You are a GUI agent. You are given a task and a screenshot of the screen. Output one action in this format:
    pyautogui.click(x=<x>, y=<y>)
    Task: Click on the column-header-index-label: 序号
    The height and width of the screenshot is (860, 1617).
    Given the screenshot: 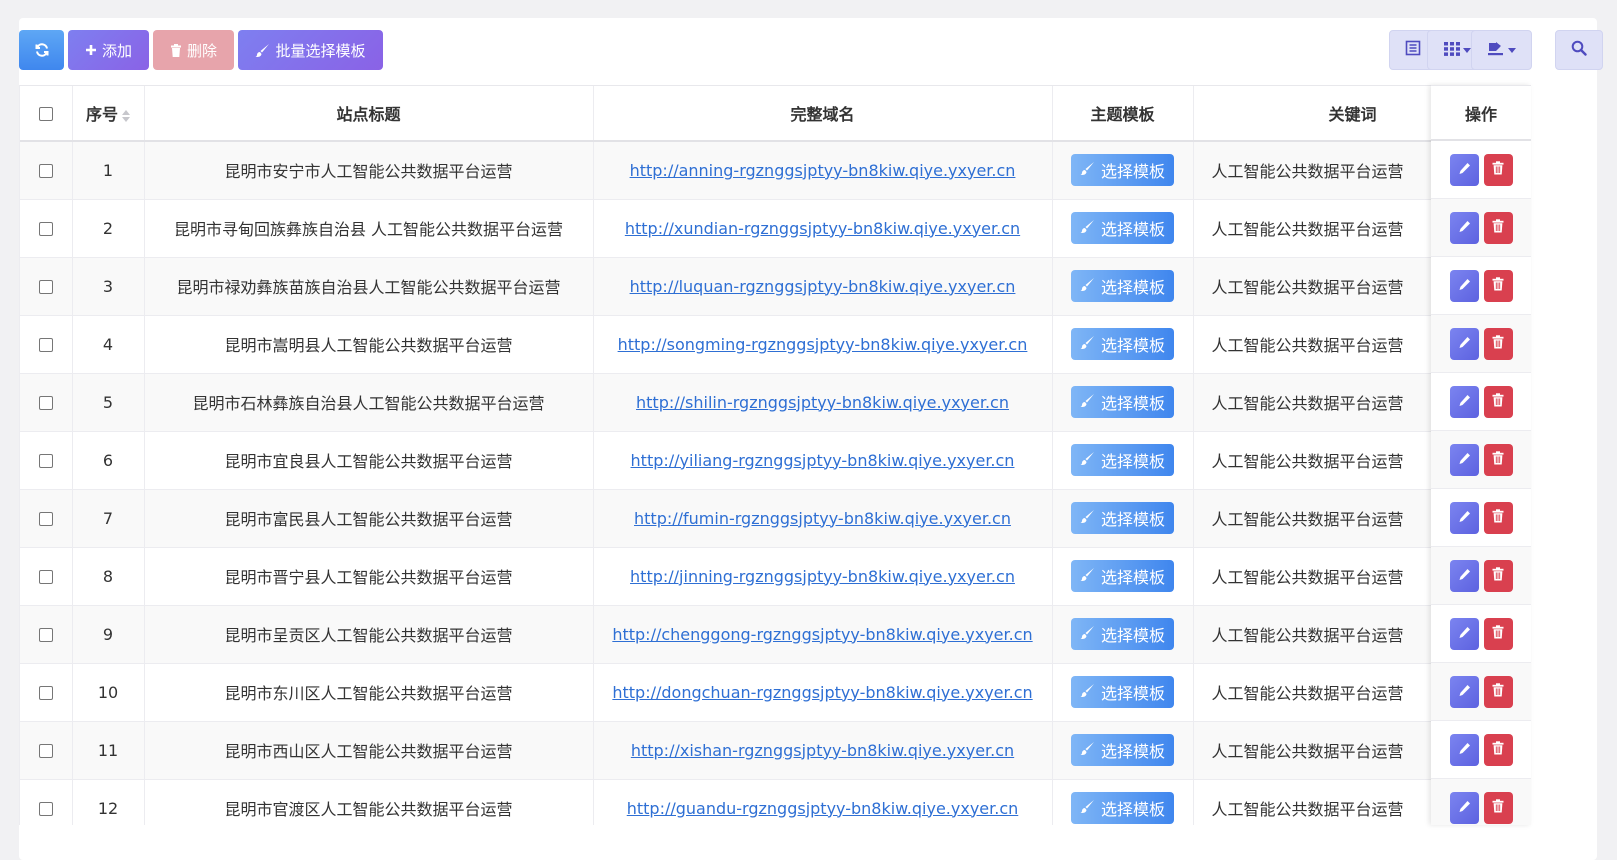 What is the action you would take?
    pyautogui.click(x=101, y=114)
    